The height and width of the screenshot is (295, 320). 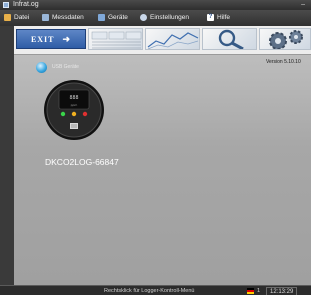 What do you see at coordinates (303, 5) in the screenshot?
I see `minimize-button: –` at bounding box center [303, 5].